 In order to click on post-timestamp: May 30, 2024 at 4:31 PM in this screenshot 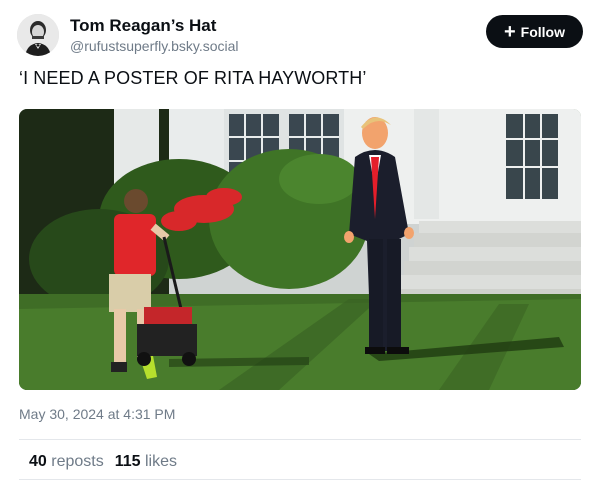, I will do `click(97, 414)`.